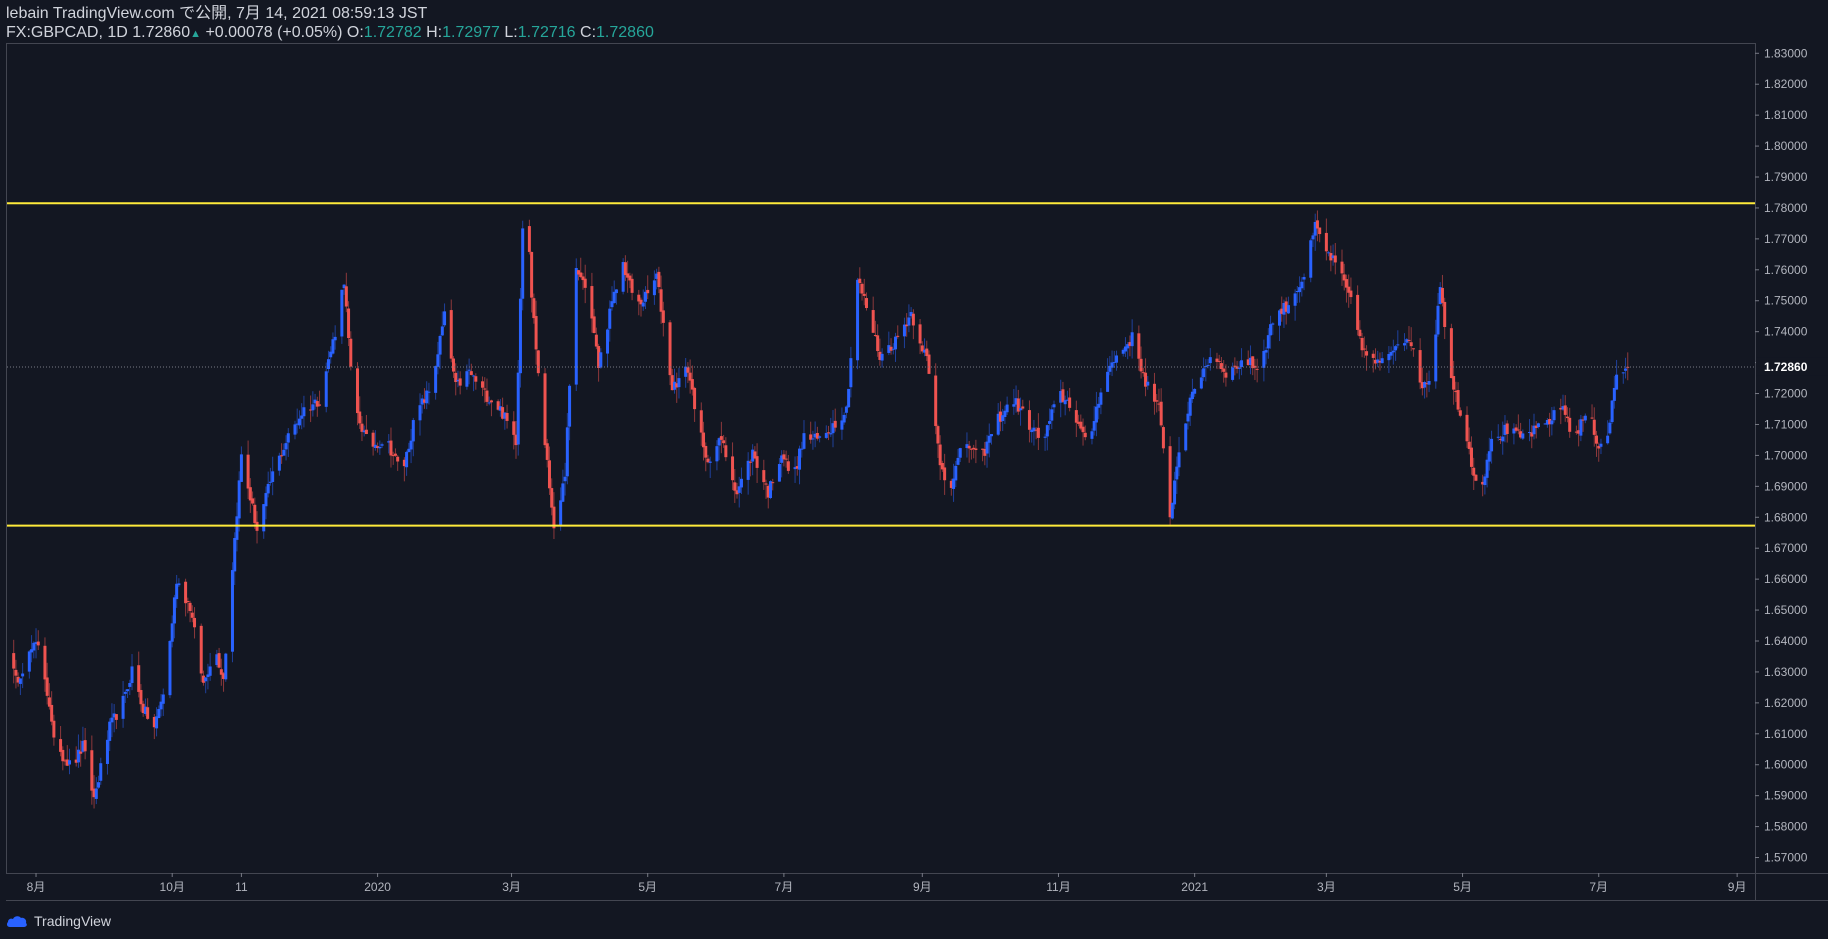  Describe the element at coordinates (1786, 672) in the screenshot. I see `price-tick-label: 1.63000` at that location.